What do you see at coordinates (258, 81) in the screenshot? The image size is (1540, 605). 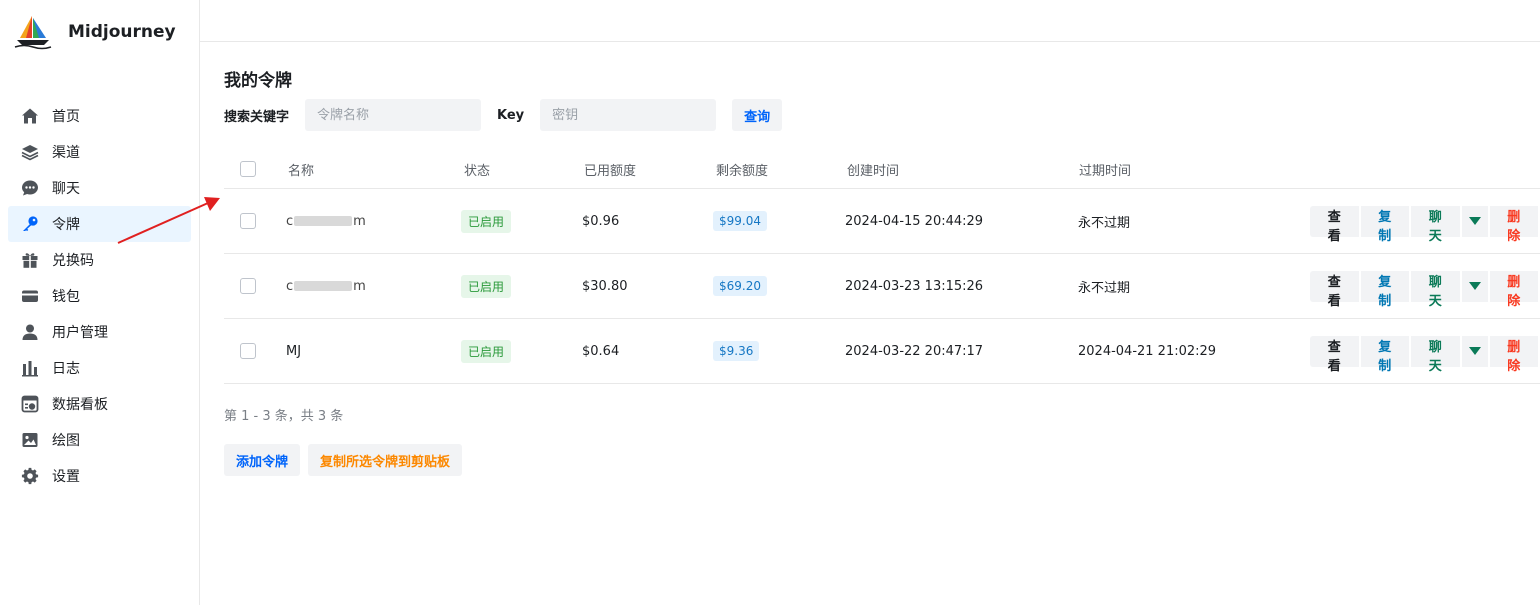 I see `page-title: 我的令牌` at bounding box center [258, 81].